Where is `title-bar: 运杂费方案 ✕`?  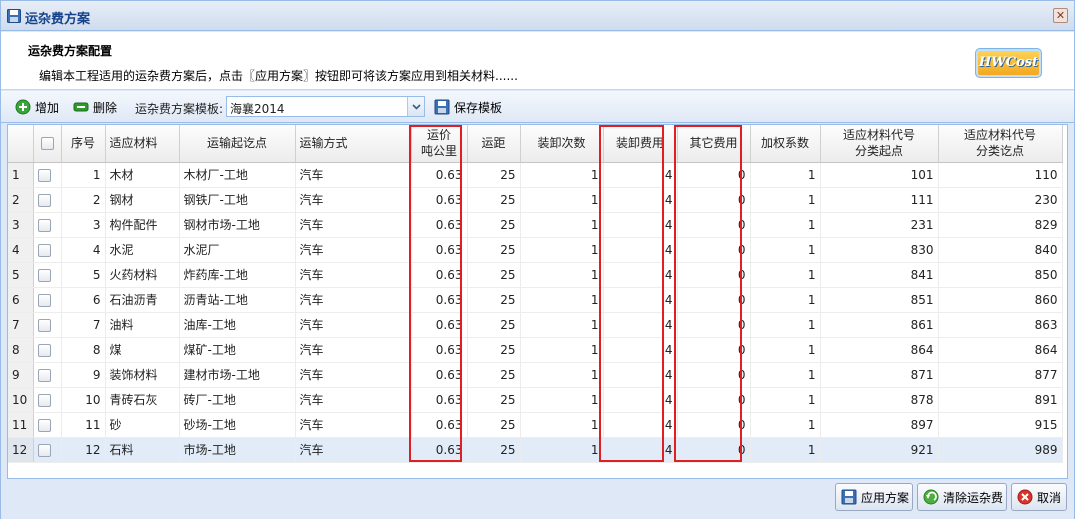 title-bar: 运杂费方案 ✕ is located at coordinates (537, 16).